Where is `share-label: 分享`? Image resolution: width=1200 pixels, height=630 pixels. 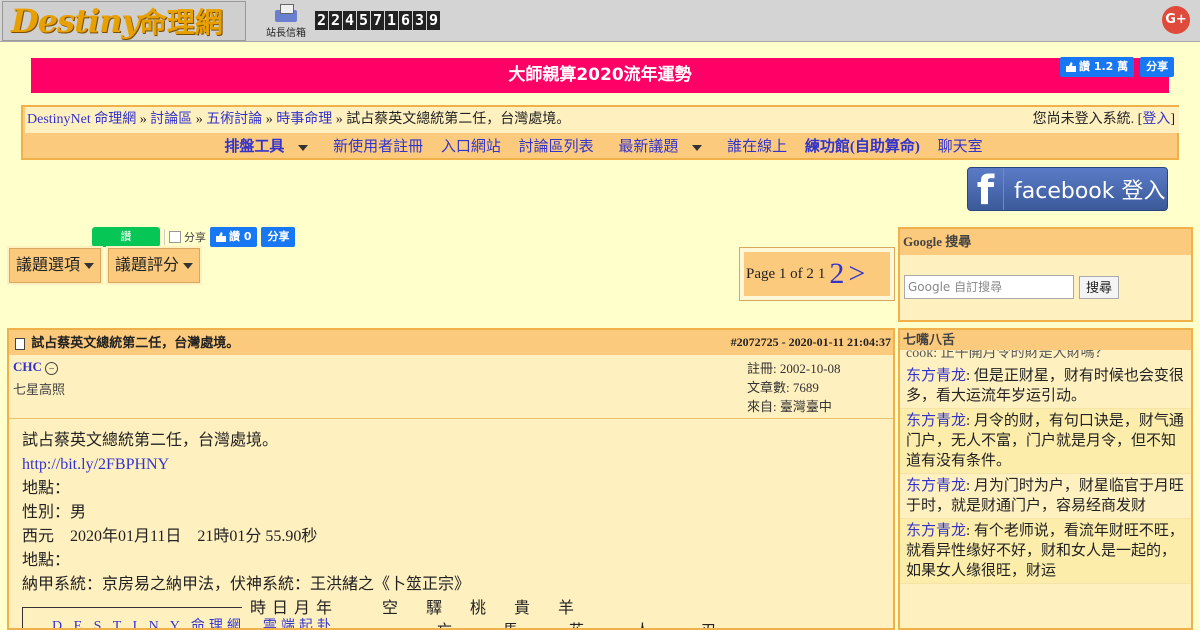 share-label: 分享 is located at coordinates (195, 237).